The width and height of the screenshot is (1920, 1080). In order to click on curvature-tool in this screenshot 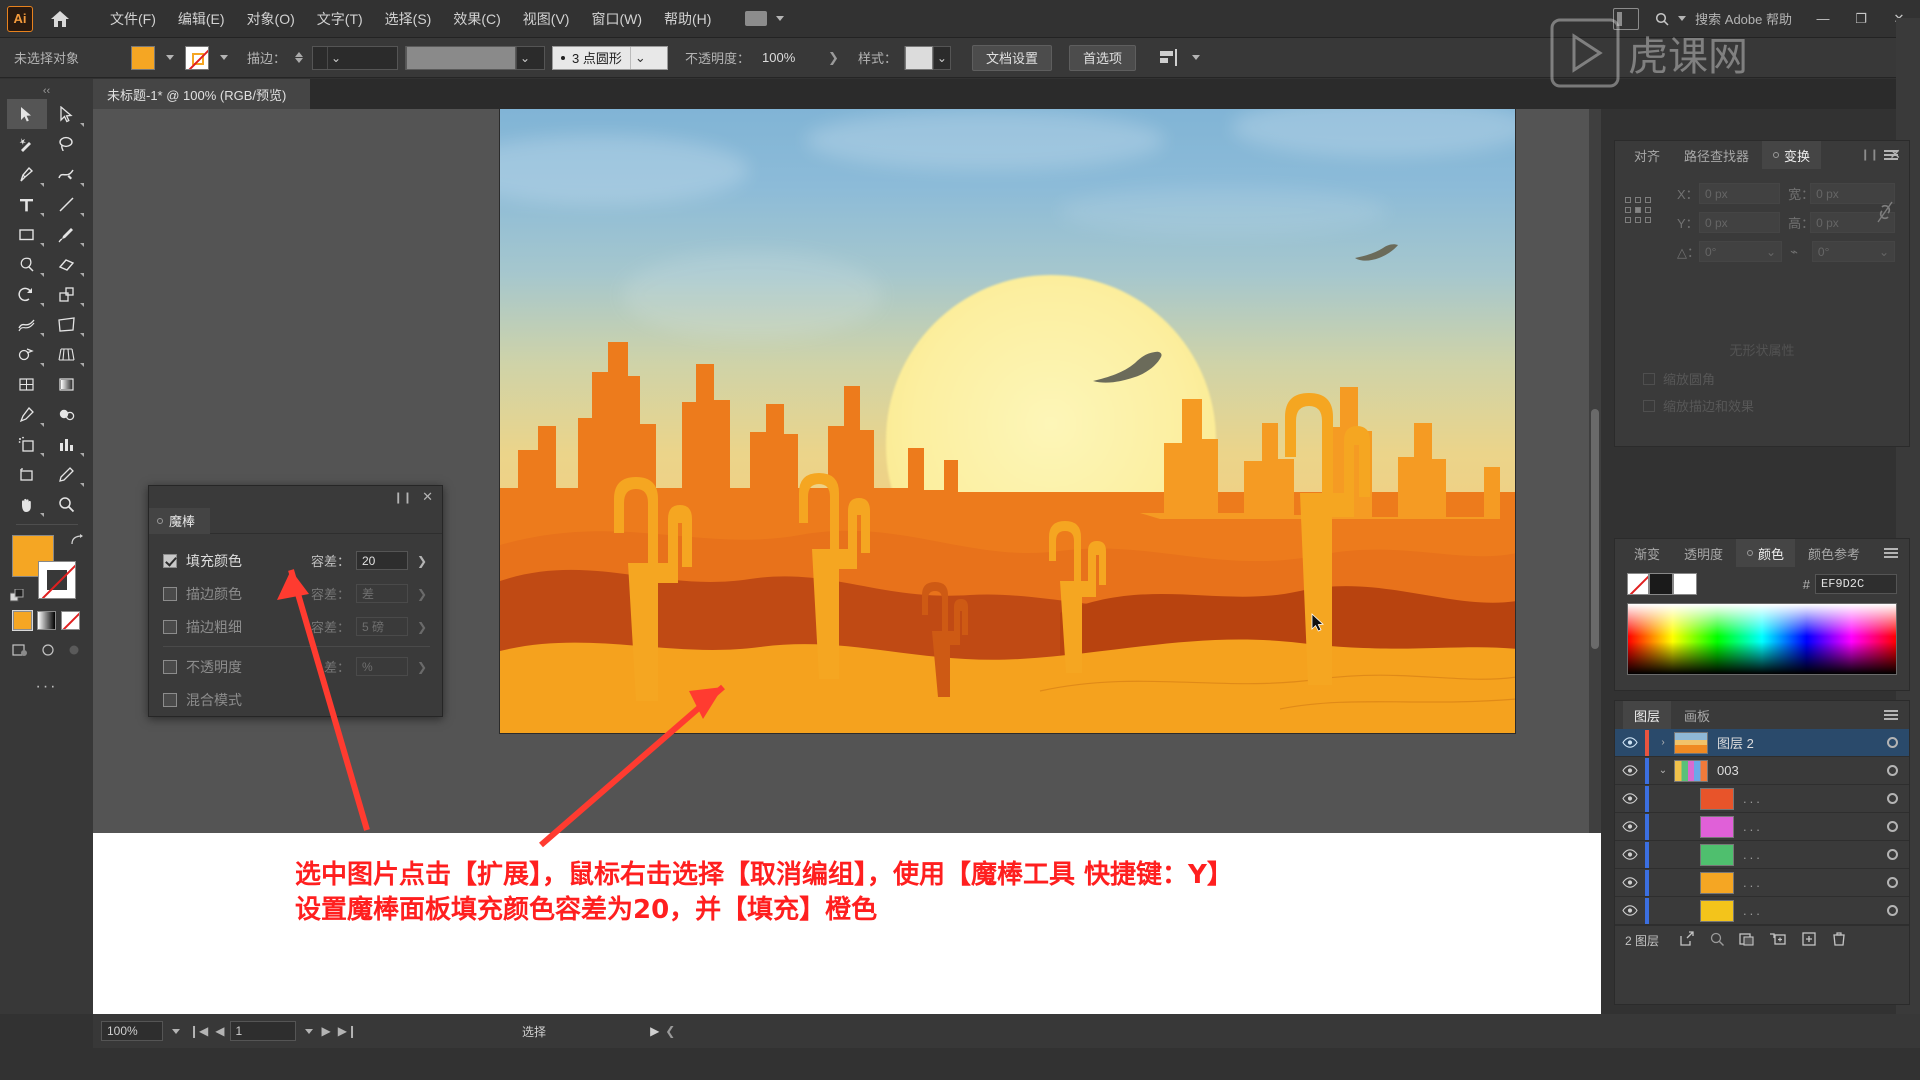, I will do `click(67, 174)`.